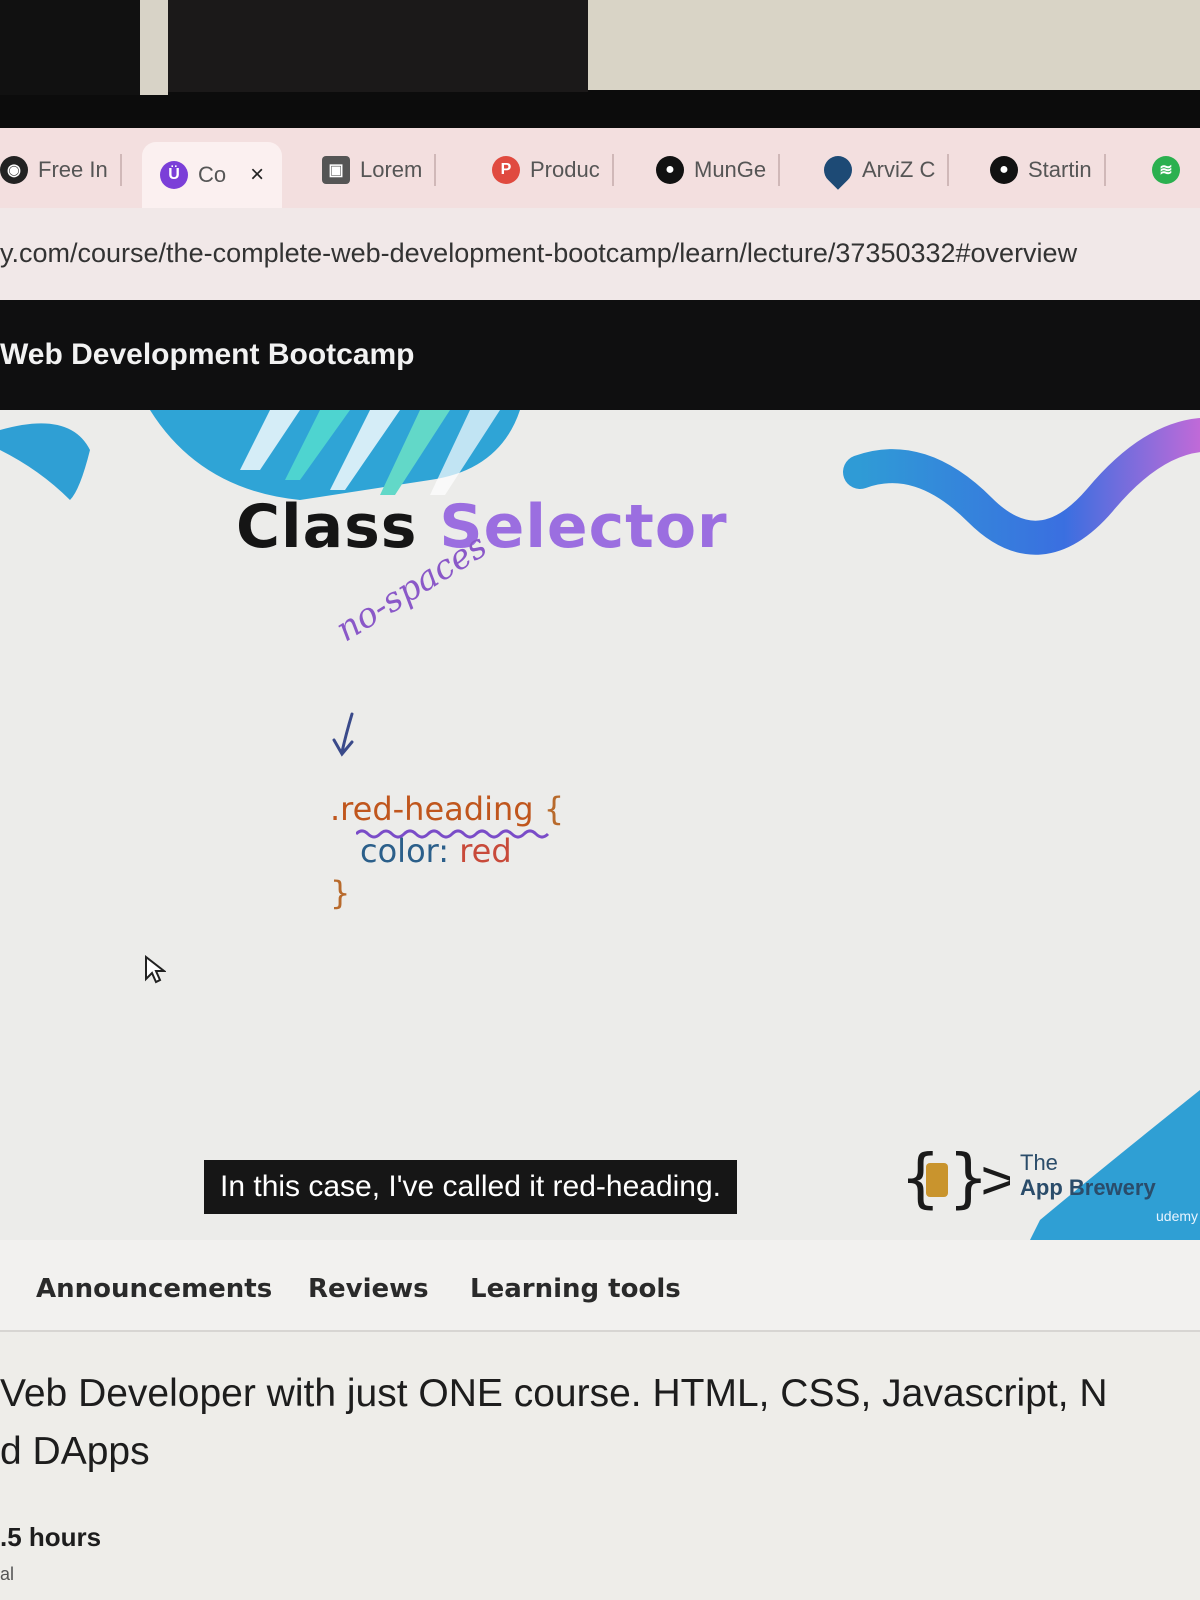 The width and height of the screenshot is (1200, 1600). Describe the element at coordinates (447, 893) in the screenshot. I see `code-line-3: }` at that location.